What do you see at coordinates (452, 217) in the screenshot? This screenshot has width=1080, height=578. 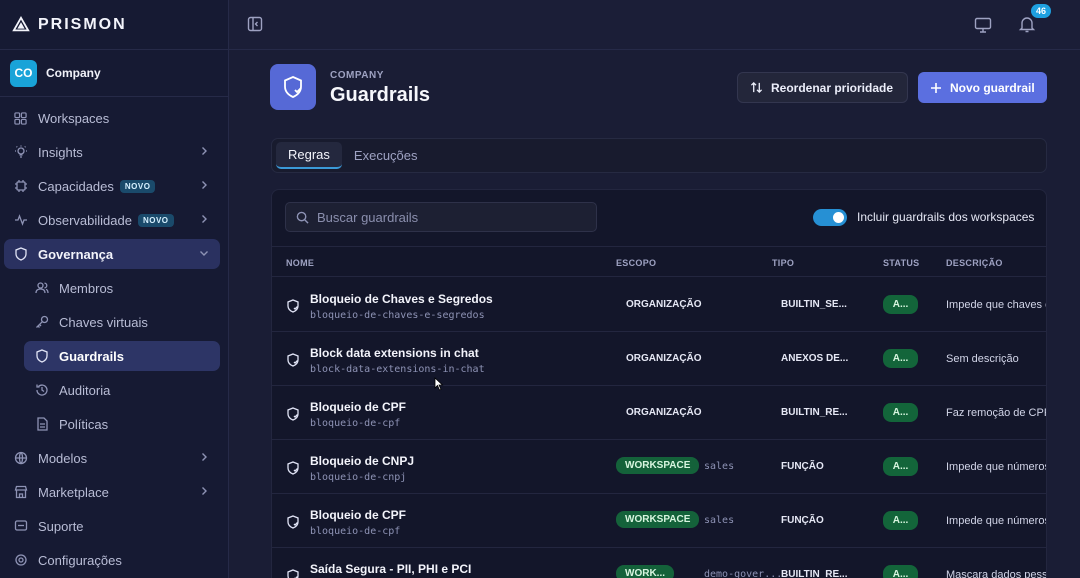 I see `search-input` at bounding box center [452, 217].